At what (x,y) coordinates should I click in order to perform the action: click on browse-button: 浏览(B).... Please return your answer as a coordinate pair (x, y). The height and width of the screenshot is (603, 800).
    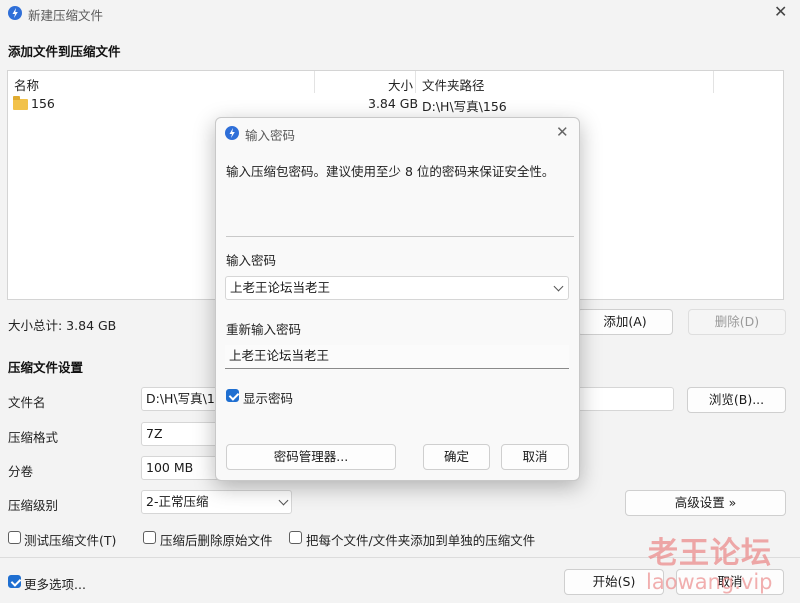
    Looking at the image, I should click on (736, 400).